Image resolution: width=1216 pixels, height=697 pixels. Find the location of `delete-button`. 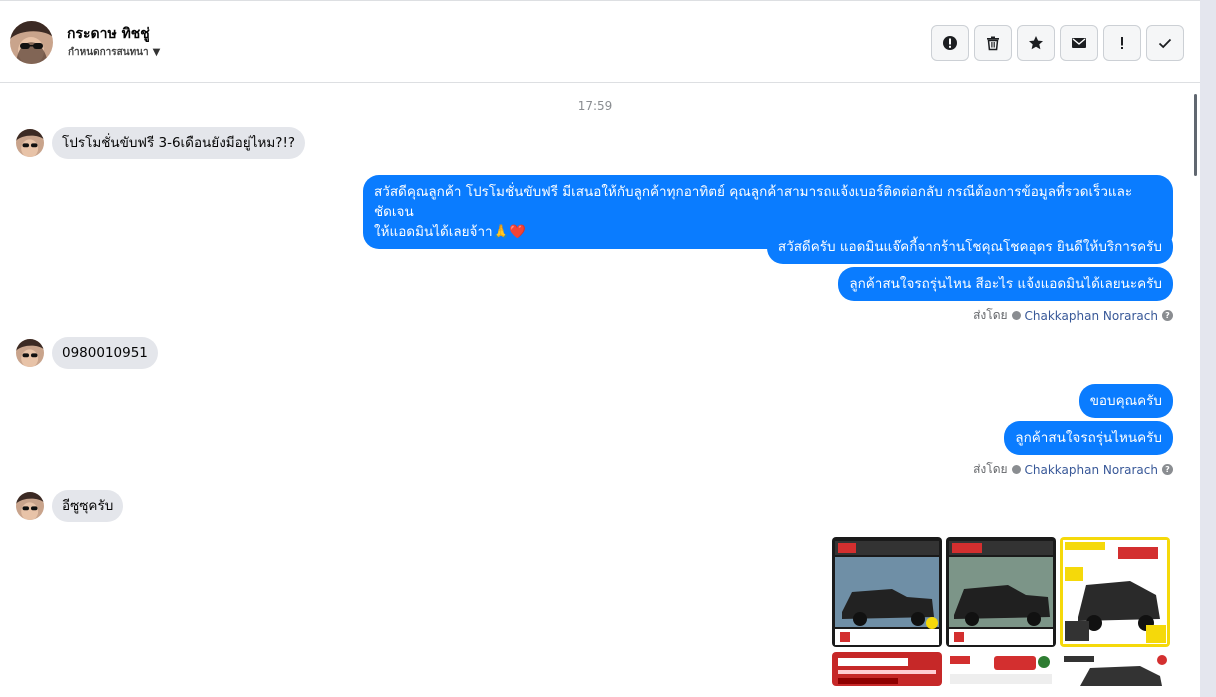

delete-button is located at coordinates (993, 43).